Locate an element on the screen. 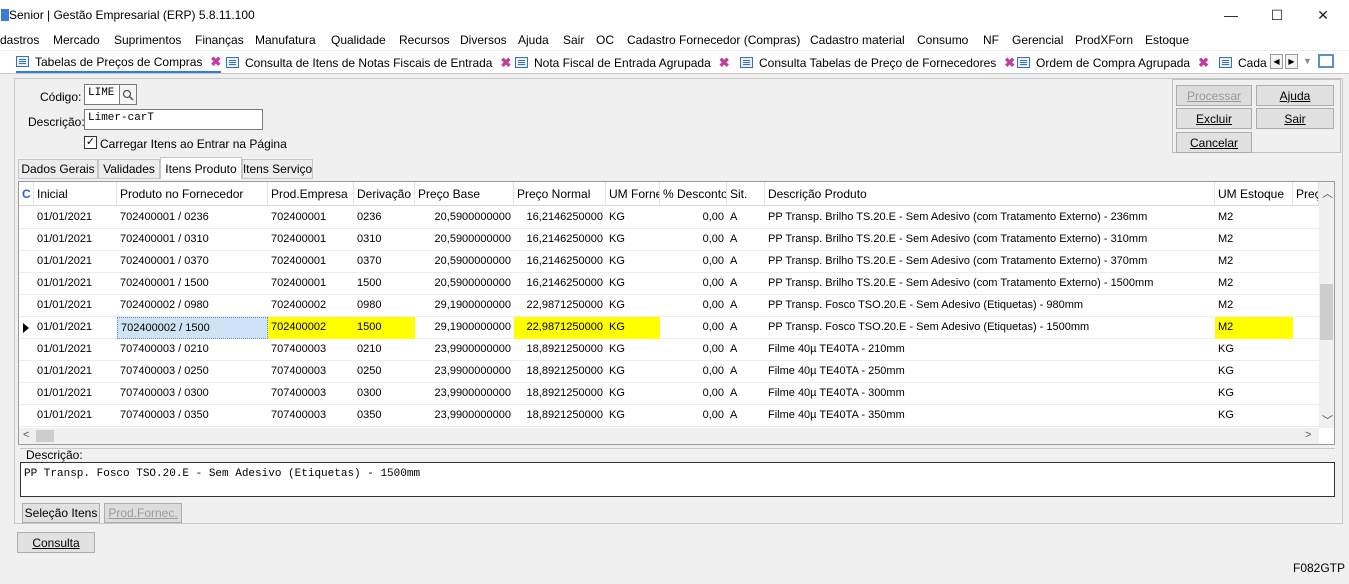  cell-produto-fornecedor: 707400003 / 0300 is located at coordinates (192, 394).